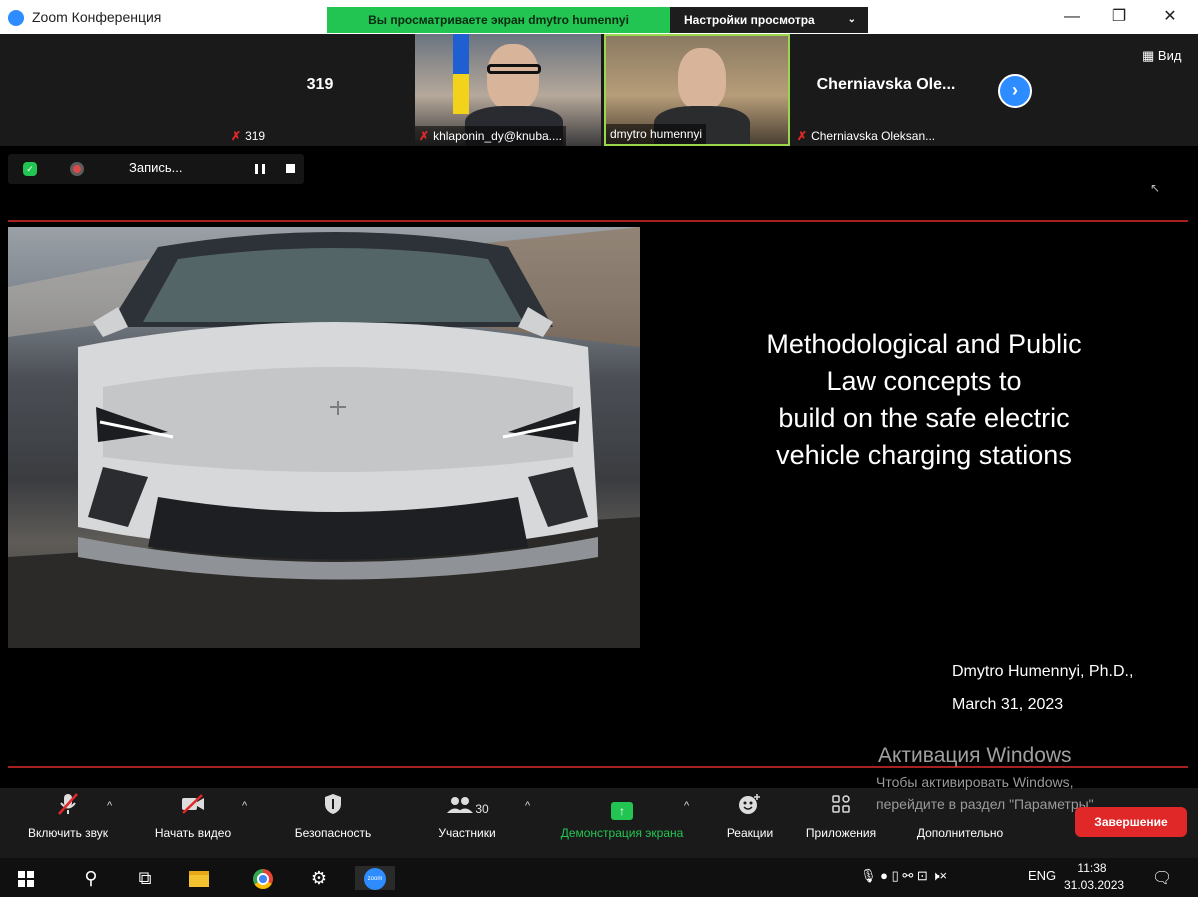 The height and width of the screenshot is (897, 1198). What do you see at coordinates (1162, 878) in the screenshot?
I see `notification-center-icon: 🗨` at bounding box center [1162, 878].